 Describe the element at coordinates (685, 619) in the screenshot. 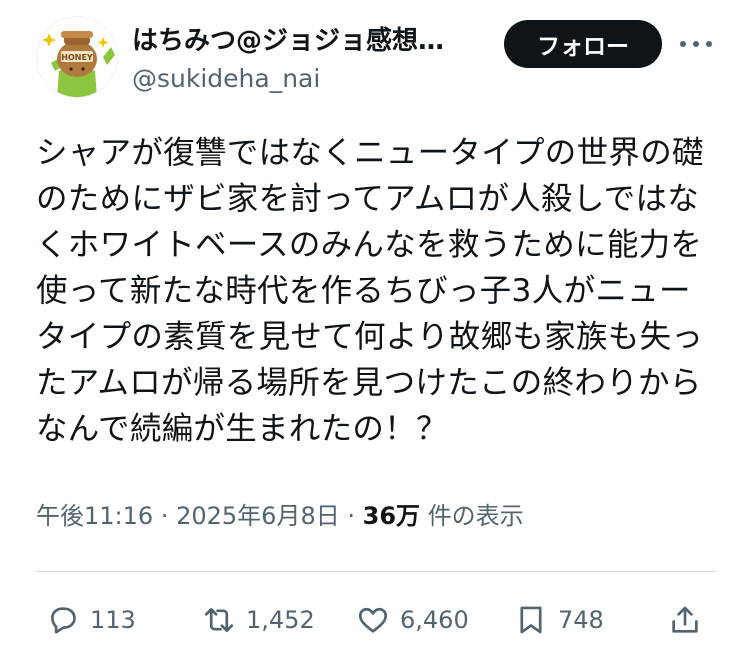

I see `share-icon` at that location.